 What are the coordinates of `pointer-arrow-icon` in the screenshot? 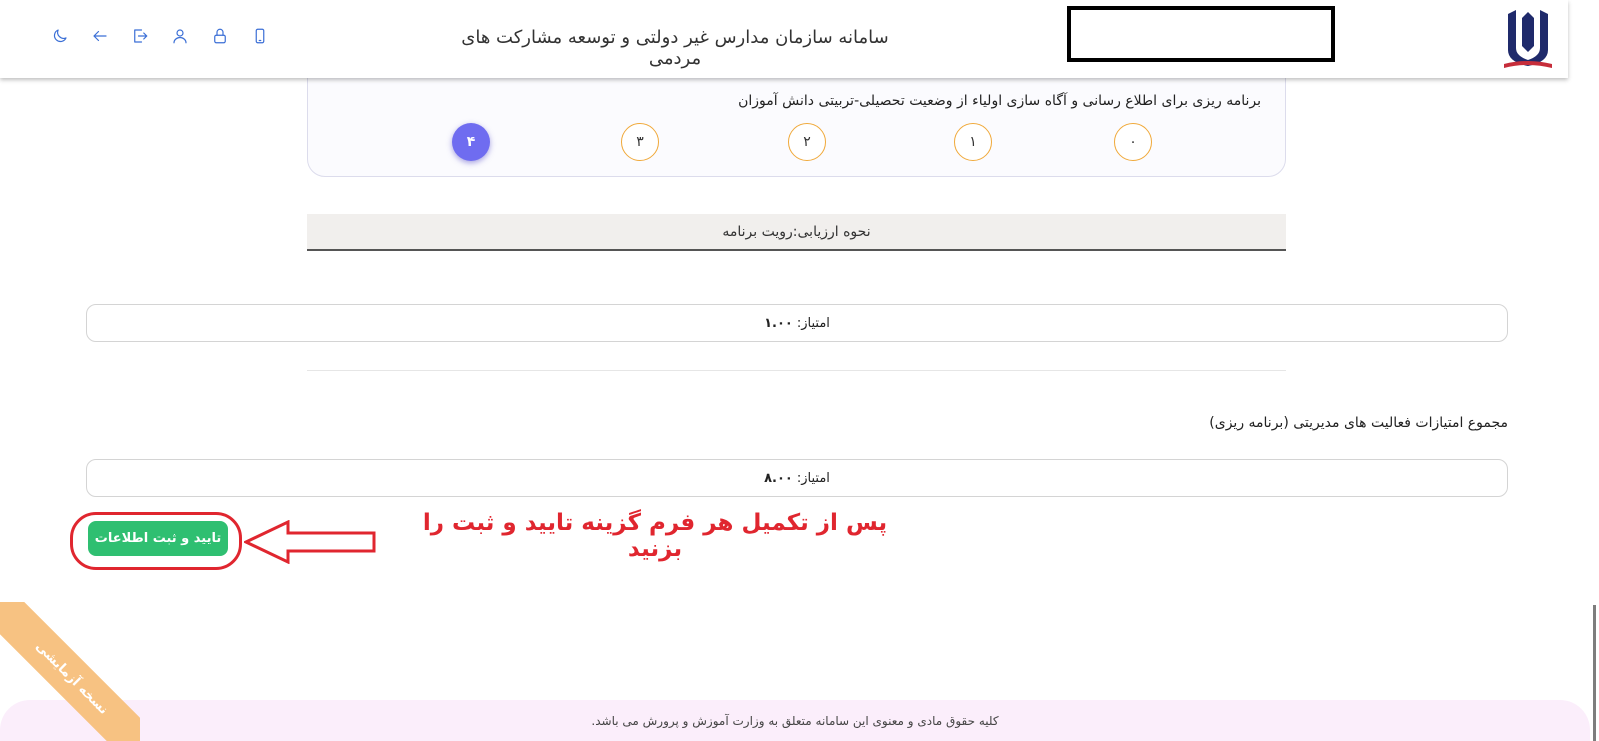 It's located at (310, 542).